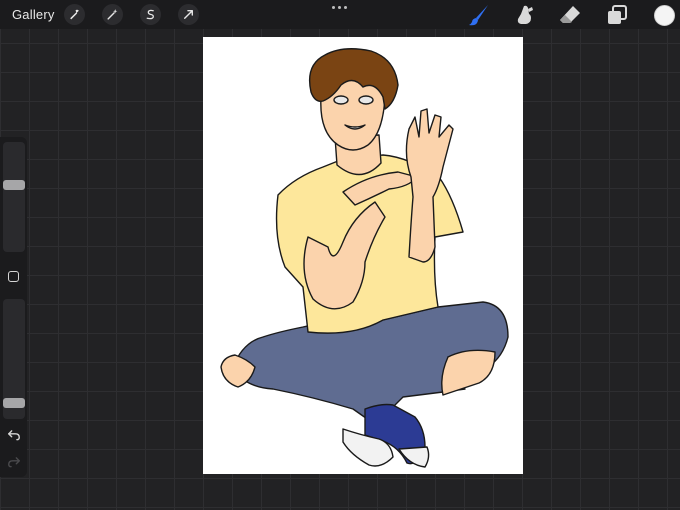  I want to click on undo-icon, so click(14, 435).